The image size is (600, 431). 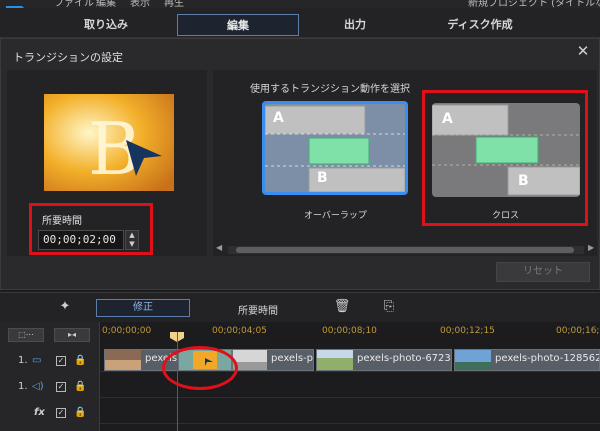 I want to click on track-audio-1: 1. ◁) ✓ 🔒, so click(x=50, y=388).